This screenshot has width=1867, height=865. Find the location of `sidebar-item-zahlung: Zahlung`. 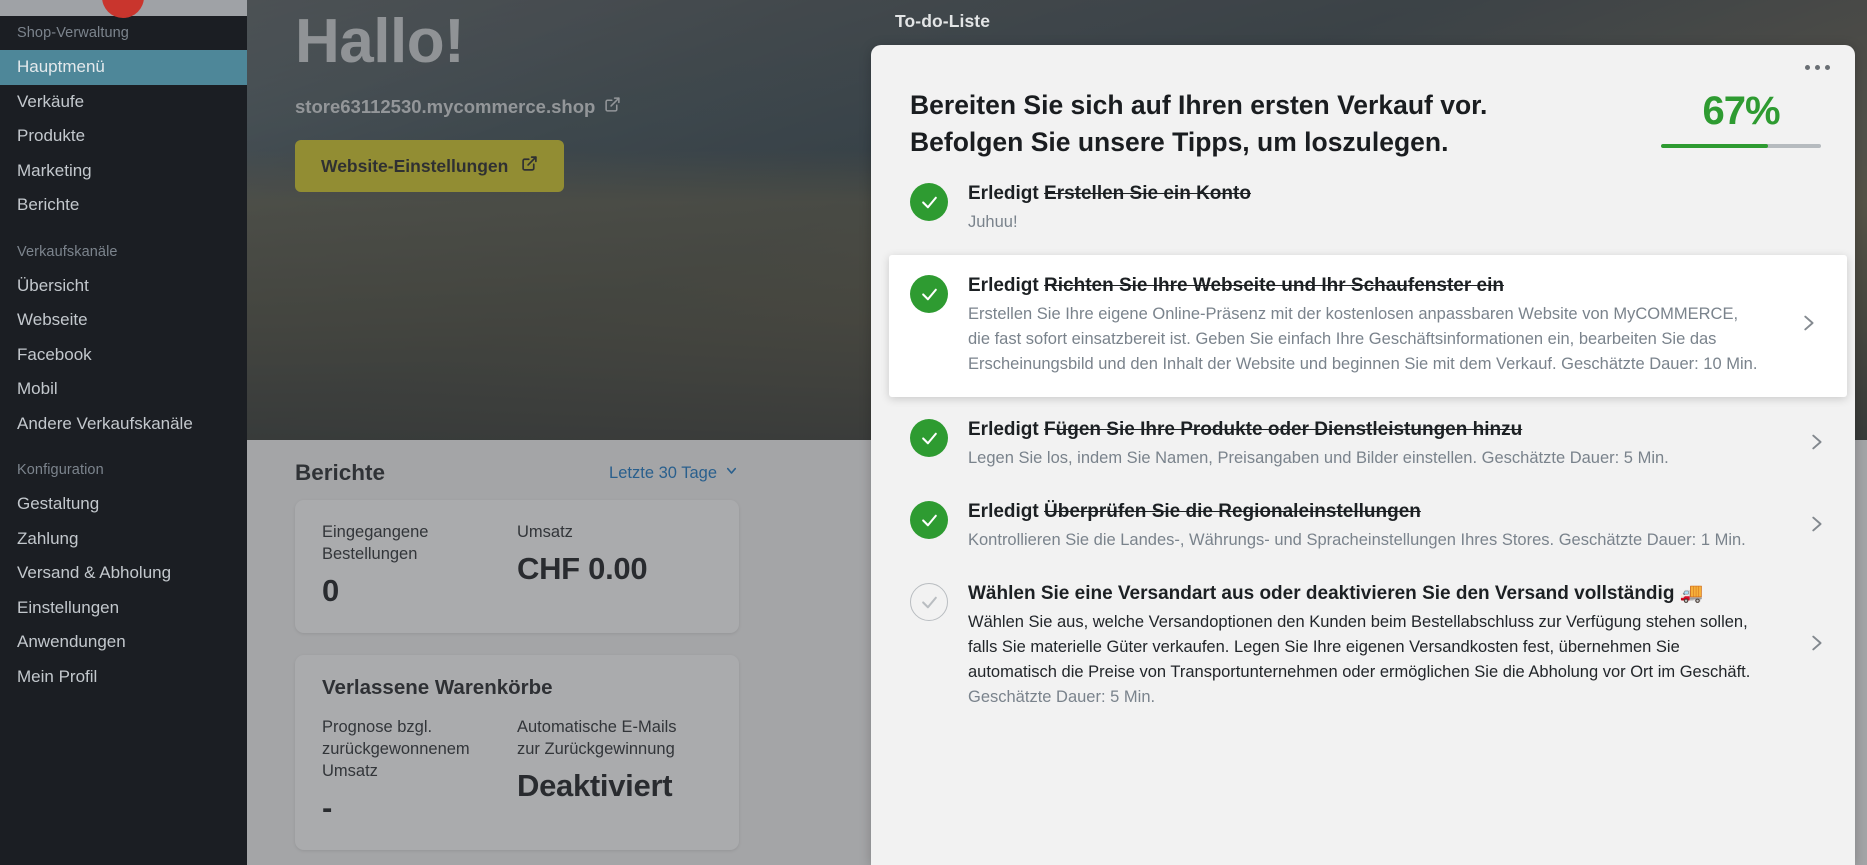

sidebar-item-zahlung: Zahlung is located at coordinates (123, 539).